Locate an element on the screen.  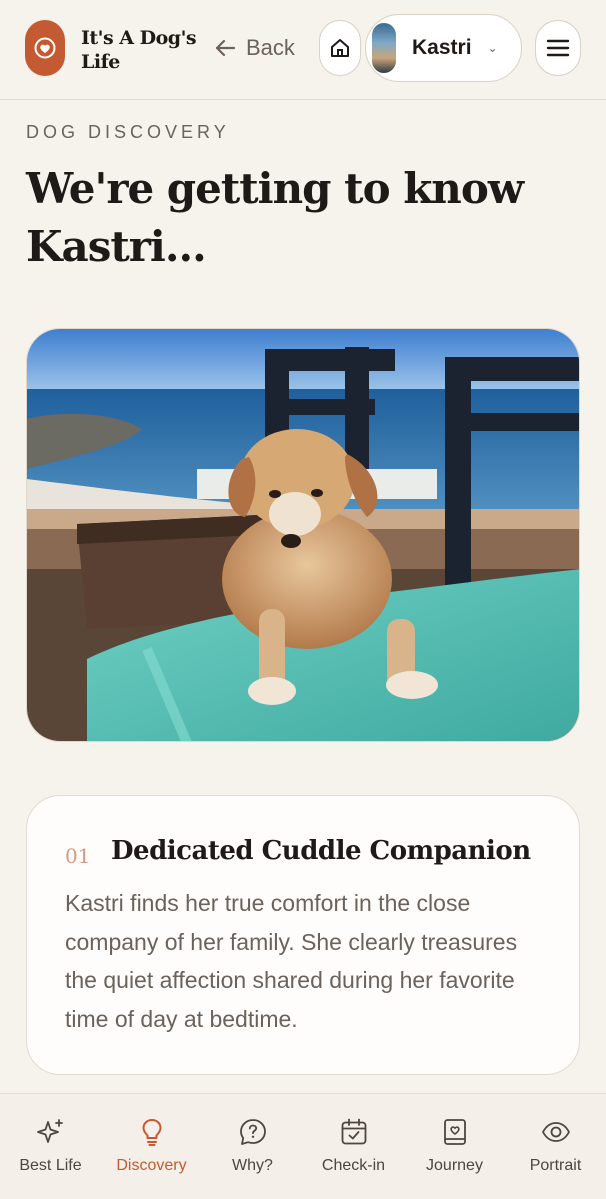
dog-avatar is located at coordinates (384, 48).